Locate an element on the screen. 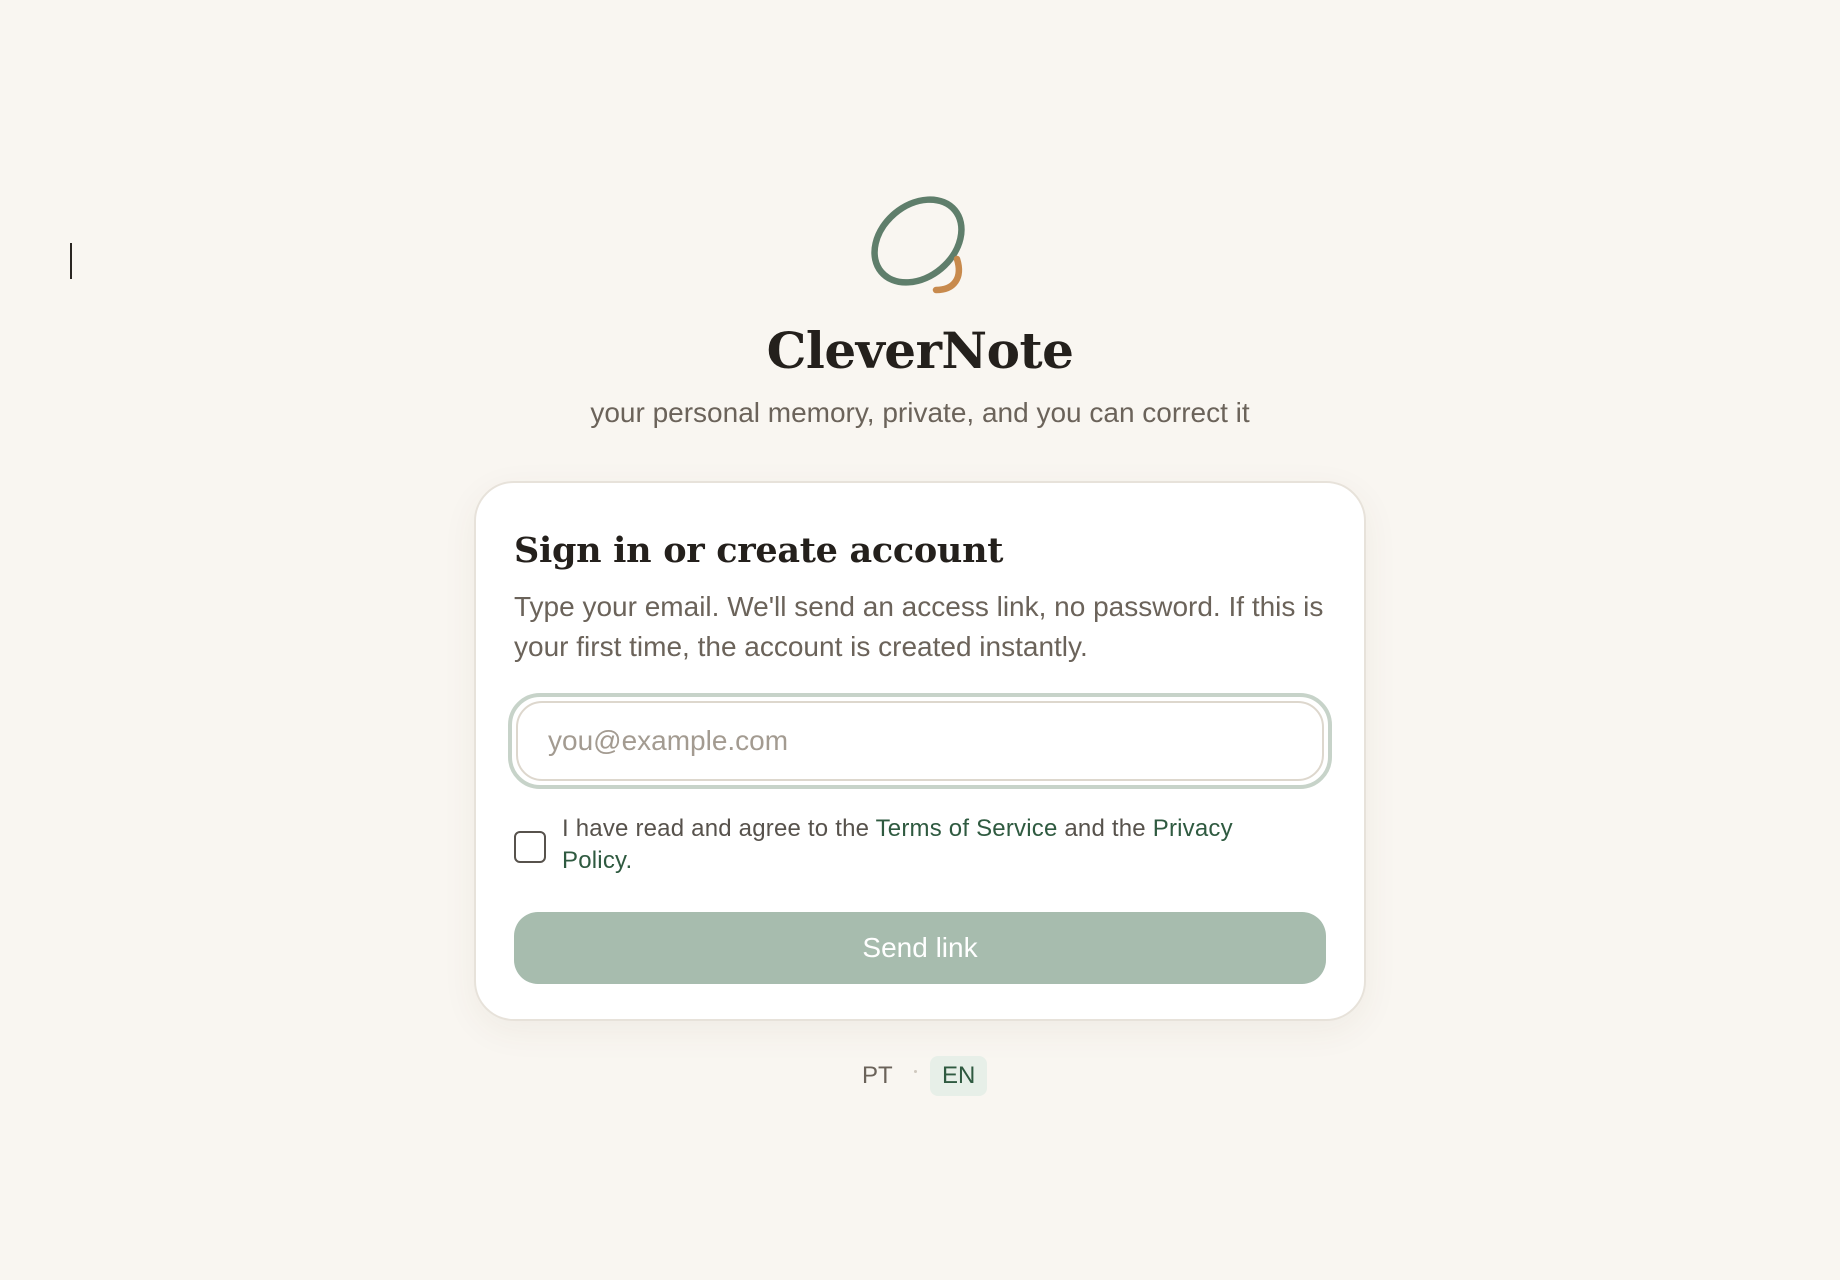  clevernote-logo-icon is located at coordinates (920, 244).